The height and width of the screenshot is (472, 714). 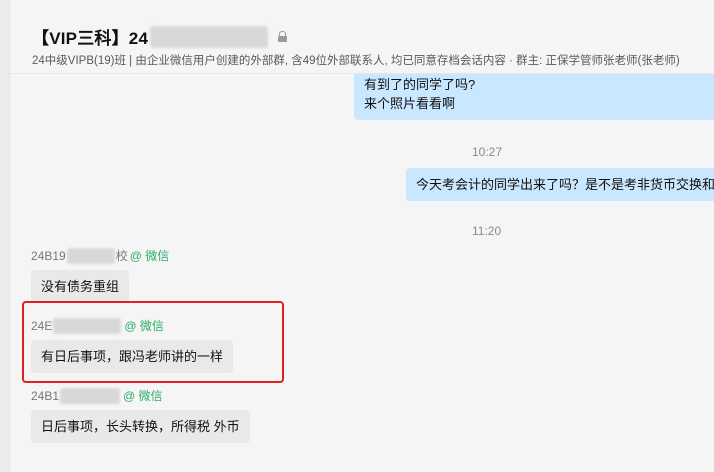 I want to click on timestamp: 11:20, so click(x=487, y=231).